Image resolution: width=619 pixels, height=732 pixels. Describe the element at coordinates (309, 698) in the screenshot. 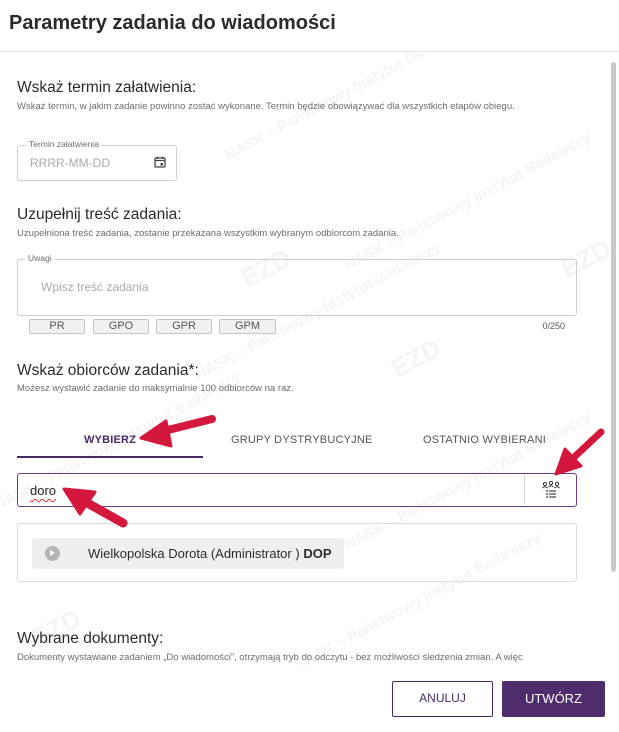

I see `dialog-footer: ANULUJ UTWÓRZ` at that location.